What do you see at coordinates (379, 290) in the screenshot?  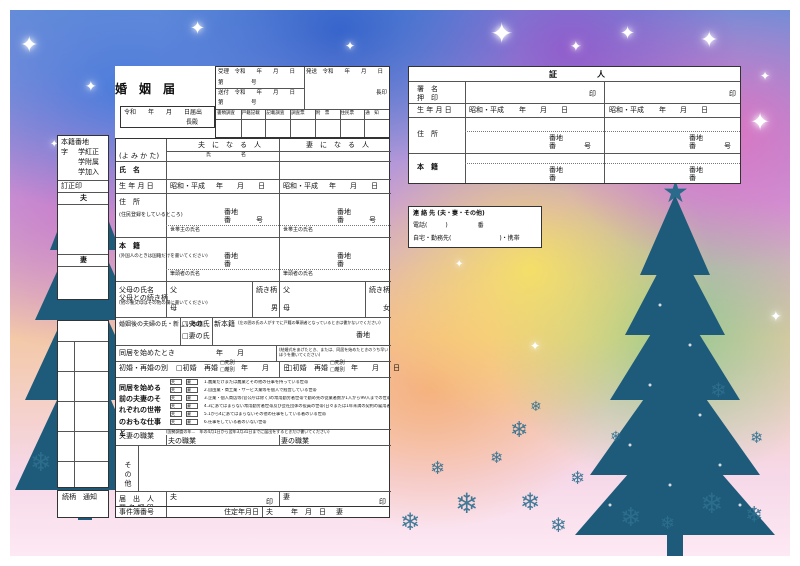 I see `wife-relation: 続き柄` at bounding box center [379, 290].